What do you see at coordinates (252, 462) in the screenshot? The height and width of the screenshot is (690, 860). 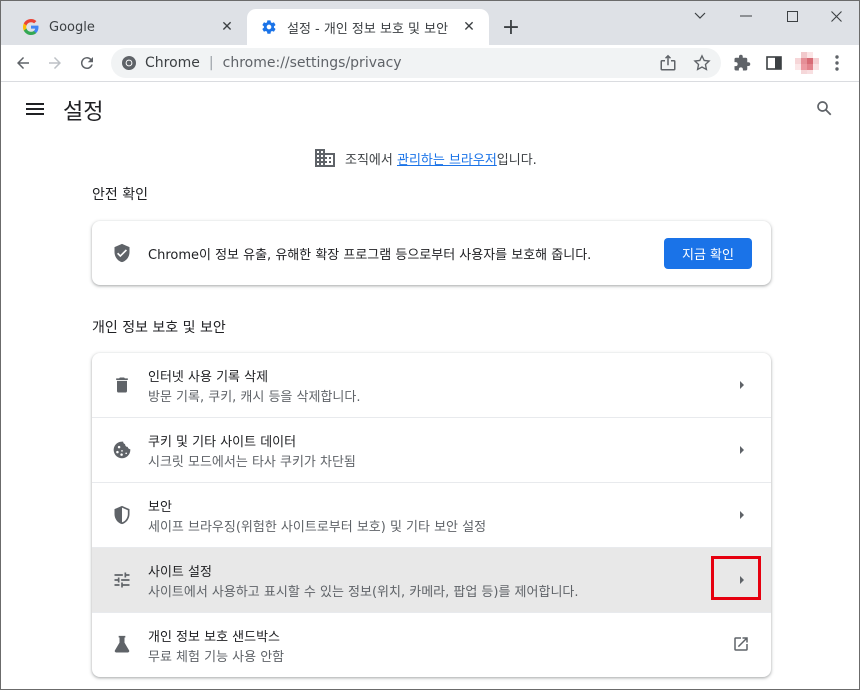 I see `item-subtitle: 시크릿 모드에서는 타사 쿠키가 차단됨` at bounding box center [252, 462].